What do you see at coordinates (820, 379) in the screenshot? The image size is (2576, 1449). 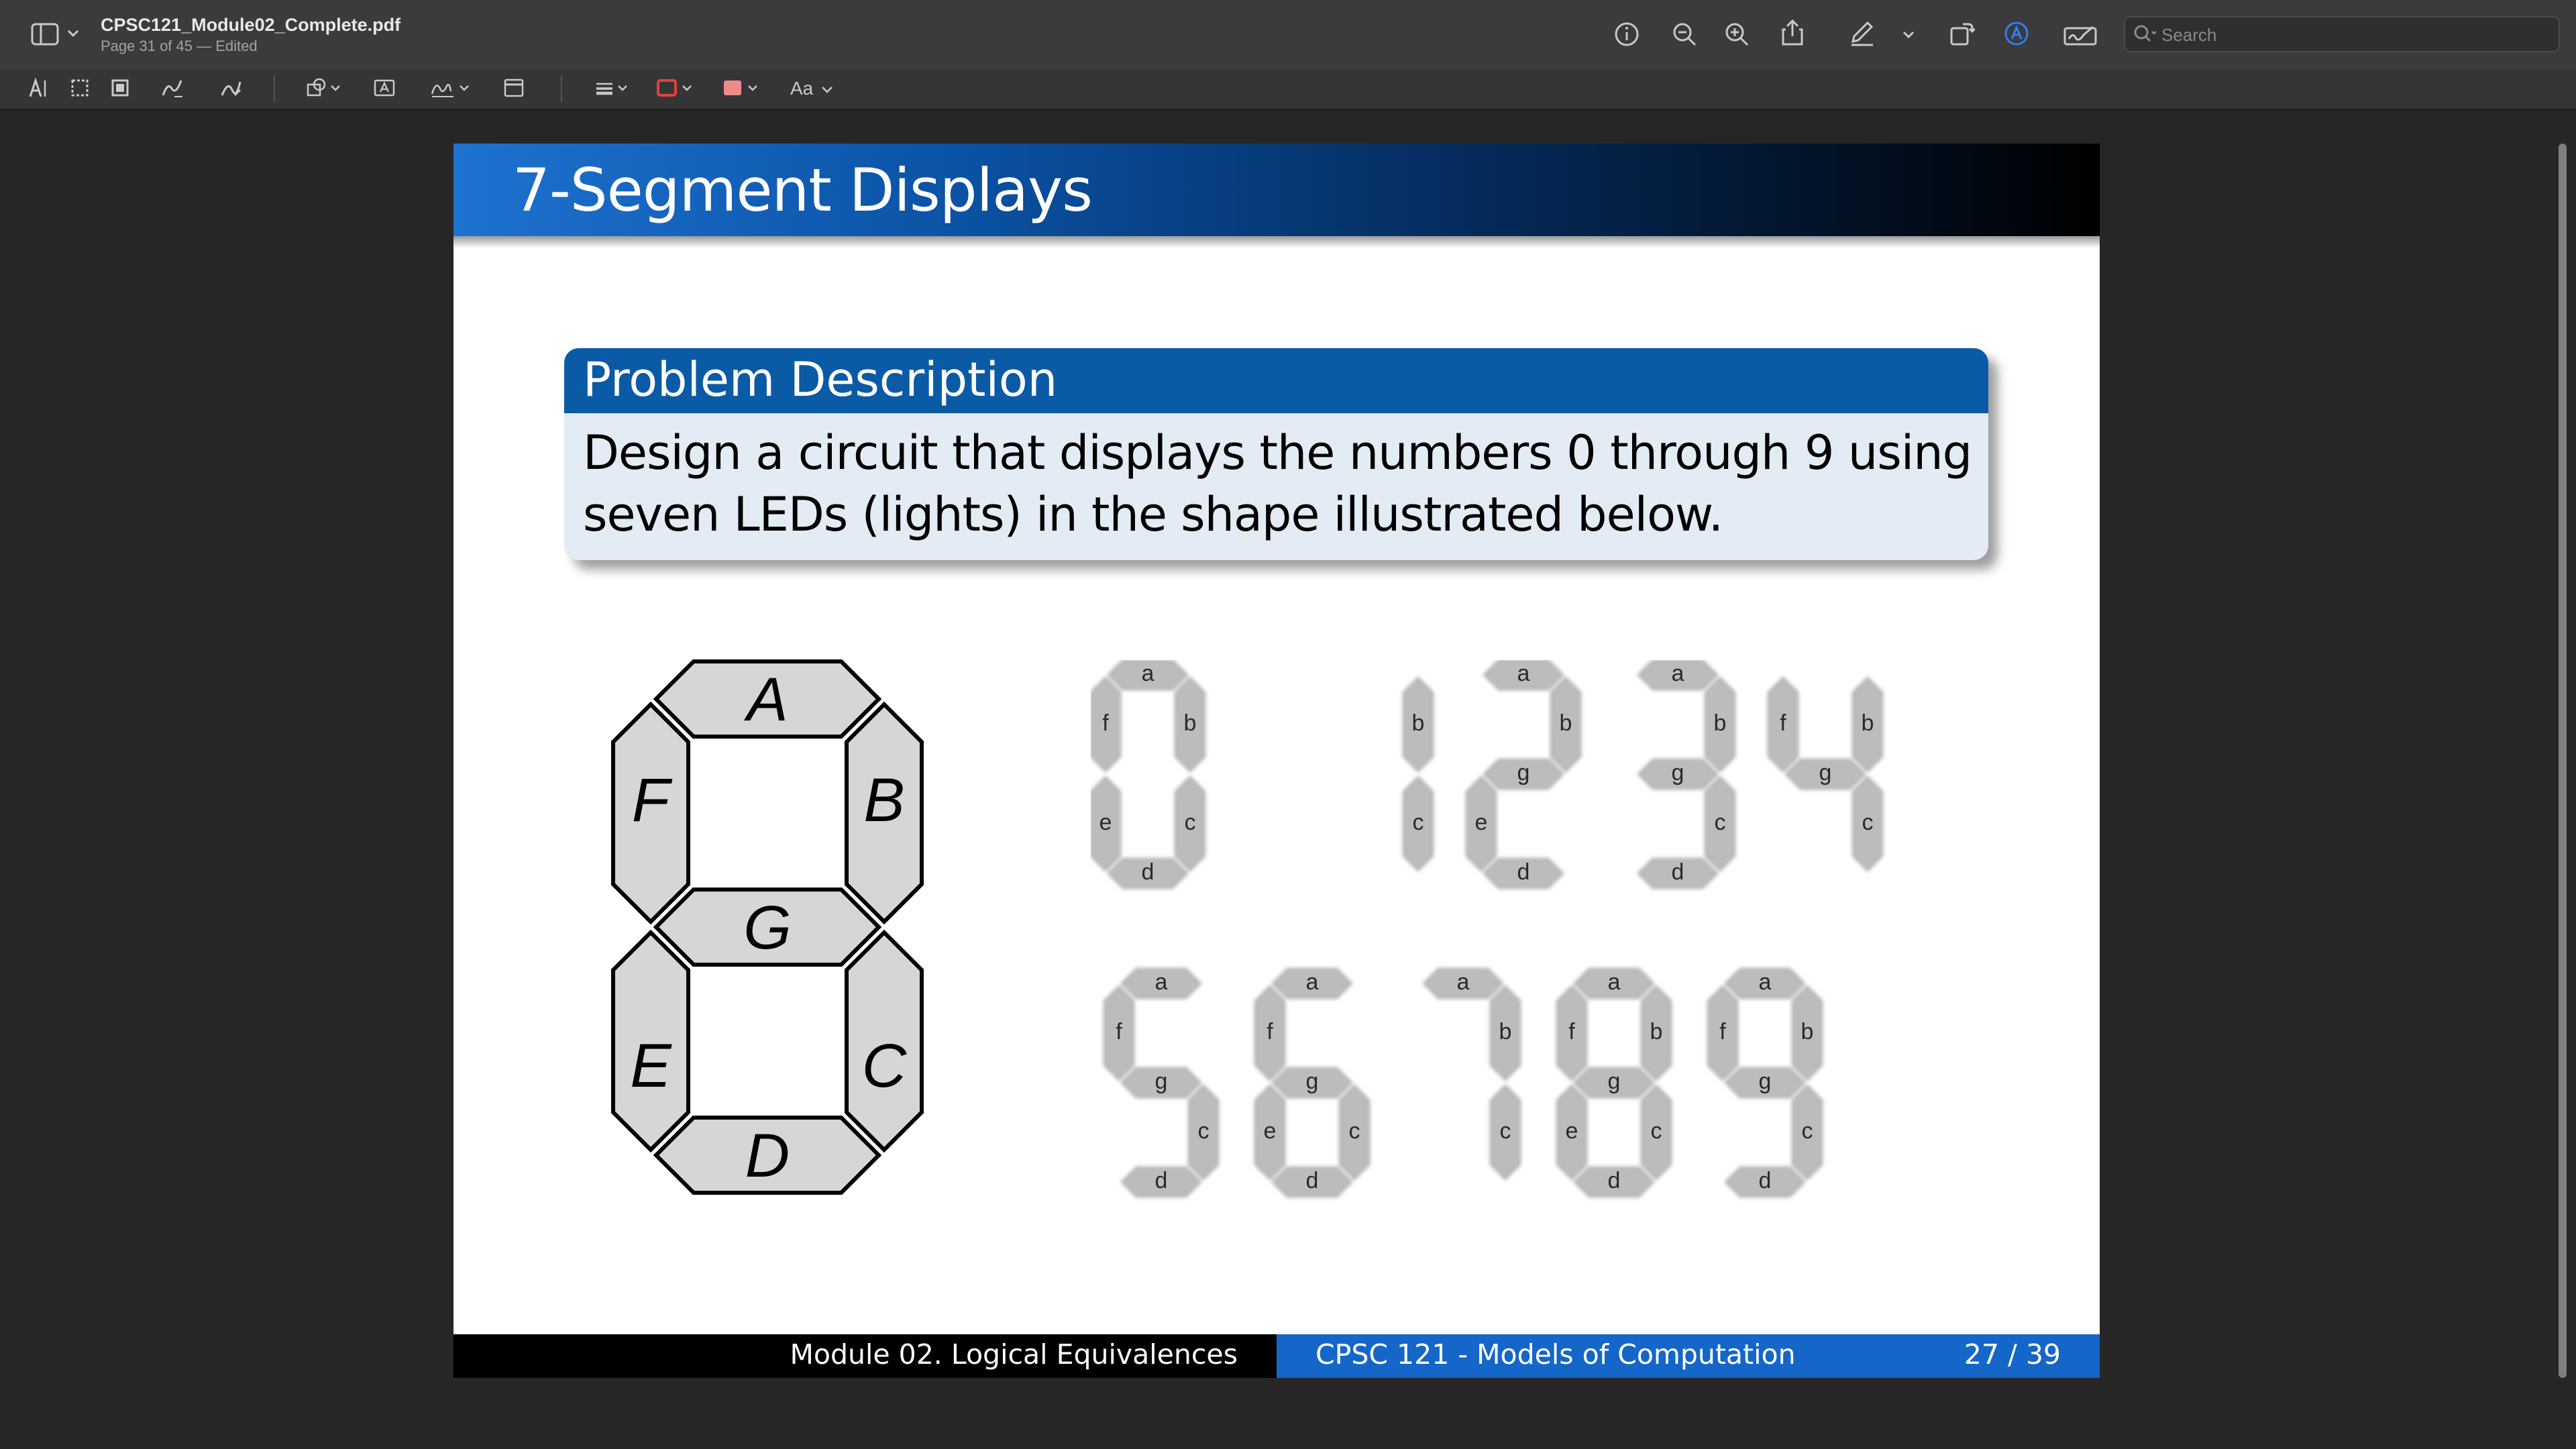 I see `block-title: Problem Description` at bounding box center [820, 379].